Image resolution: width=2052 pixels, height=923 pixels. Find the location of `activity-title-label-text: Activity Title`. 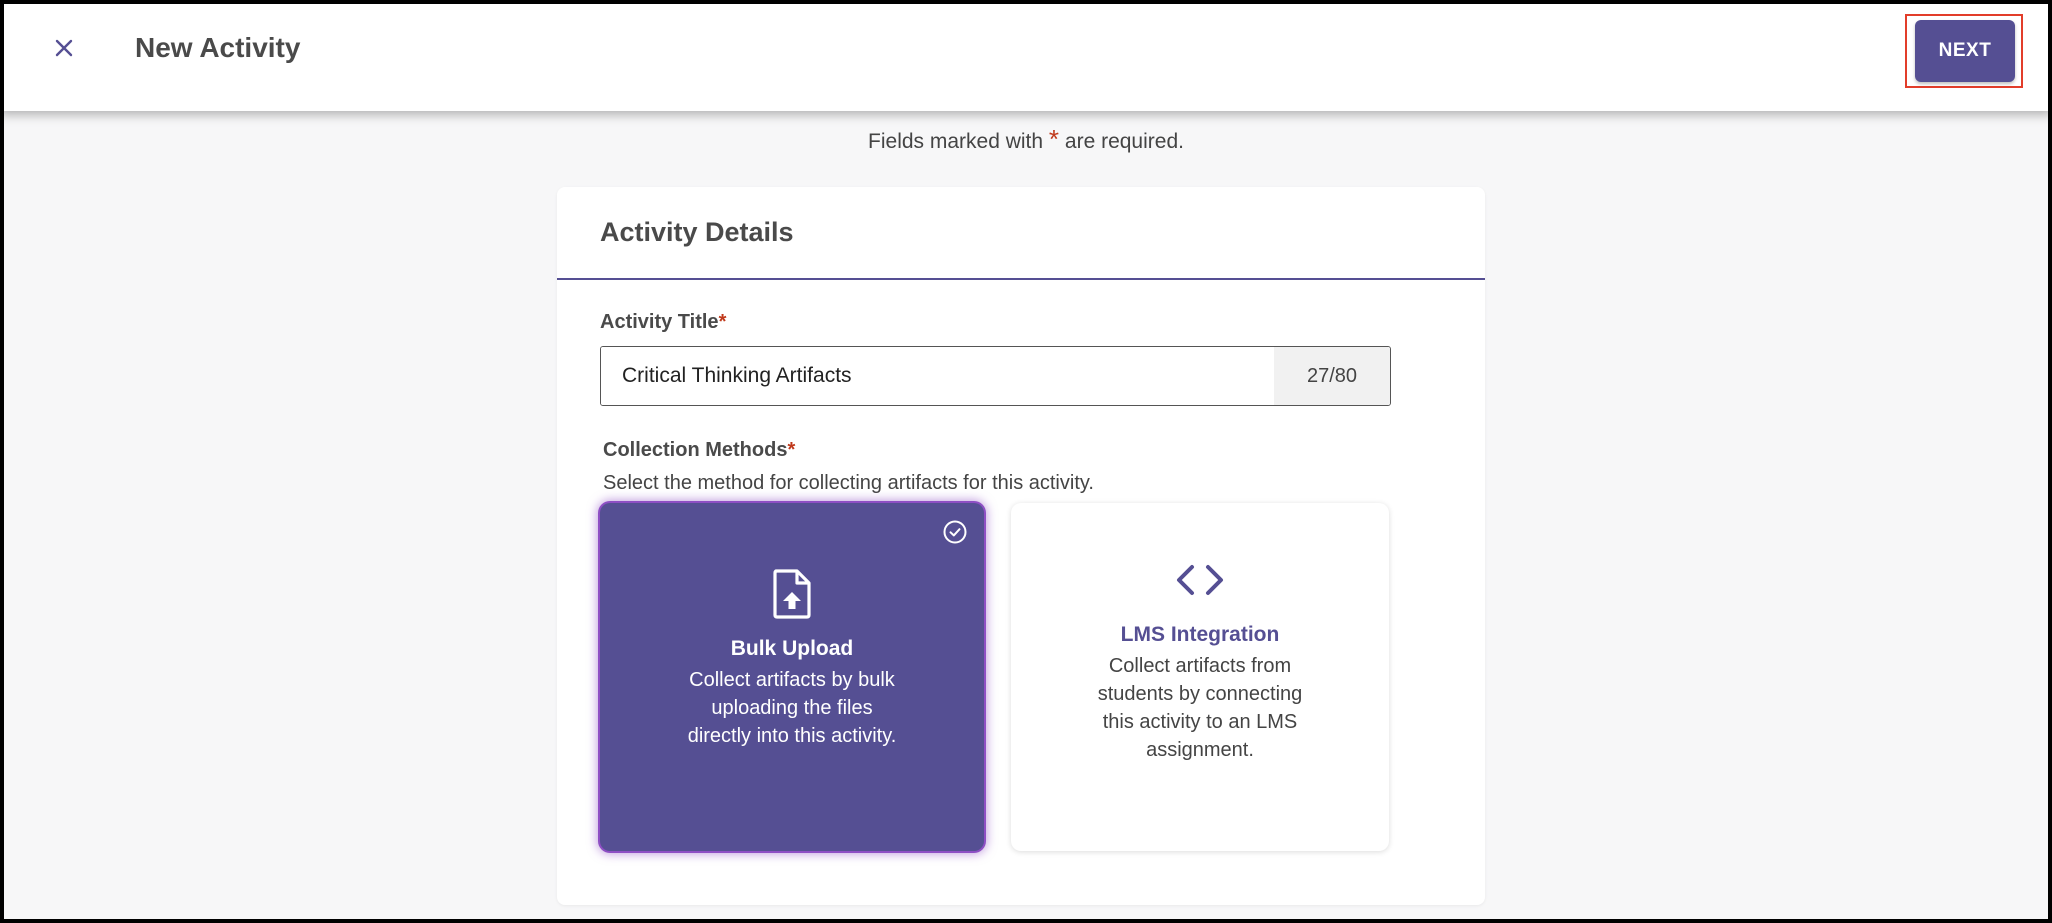

activity-title-label-text: Activity Title is located at coordinates (659, 322).